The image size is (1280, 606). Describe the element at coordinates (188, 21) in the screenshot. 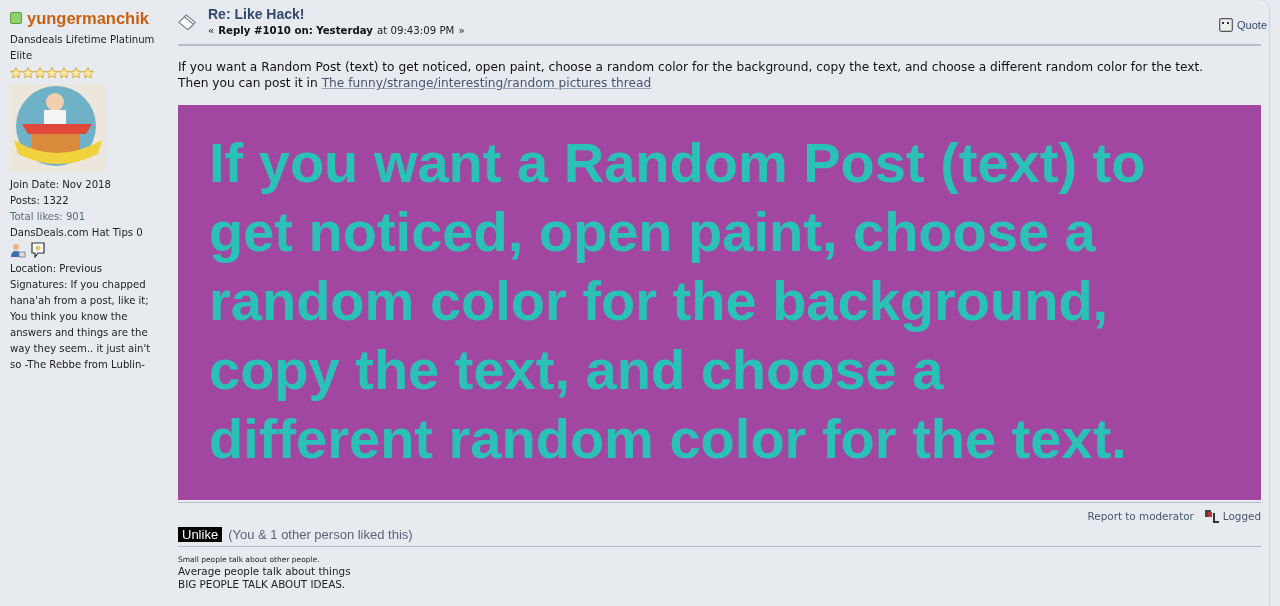

I see `document-icon` at that location.